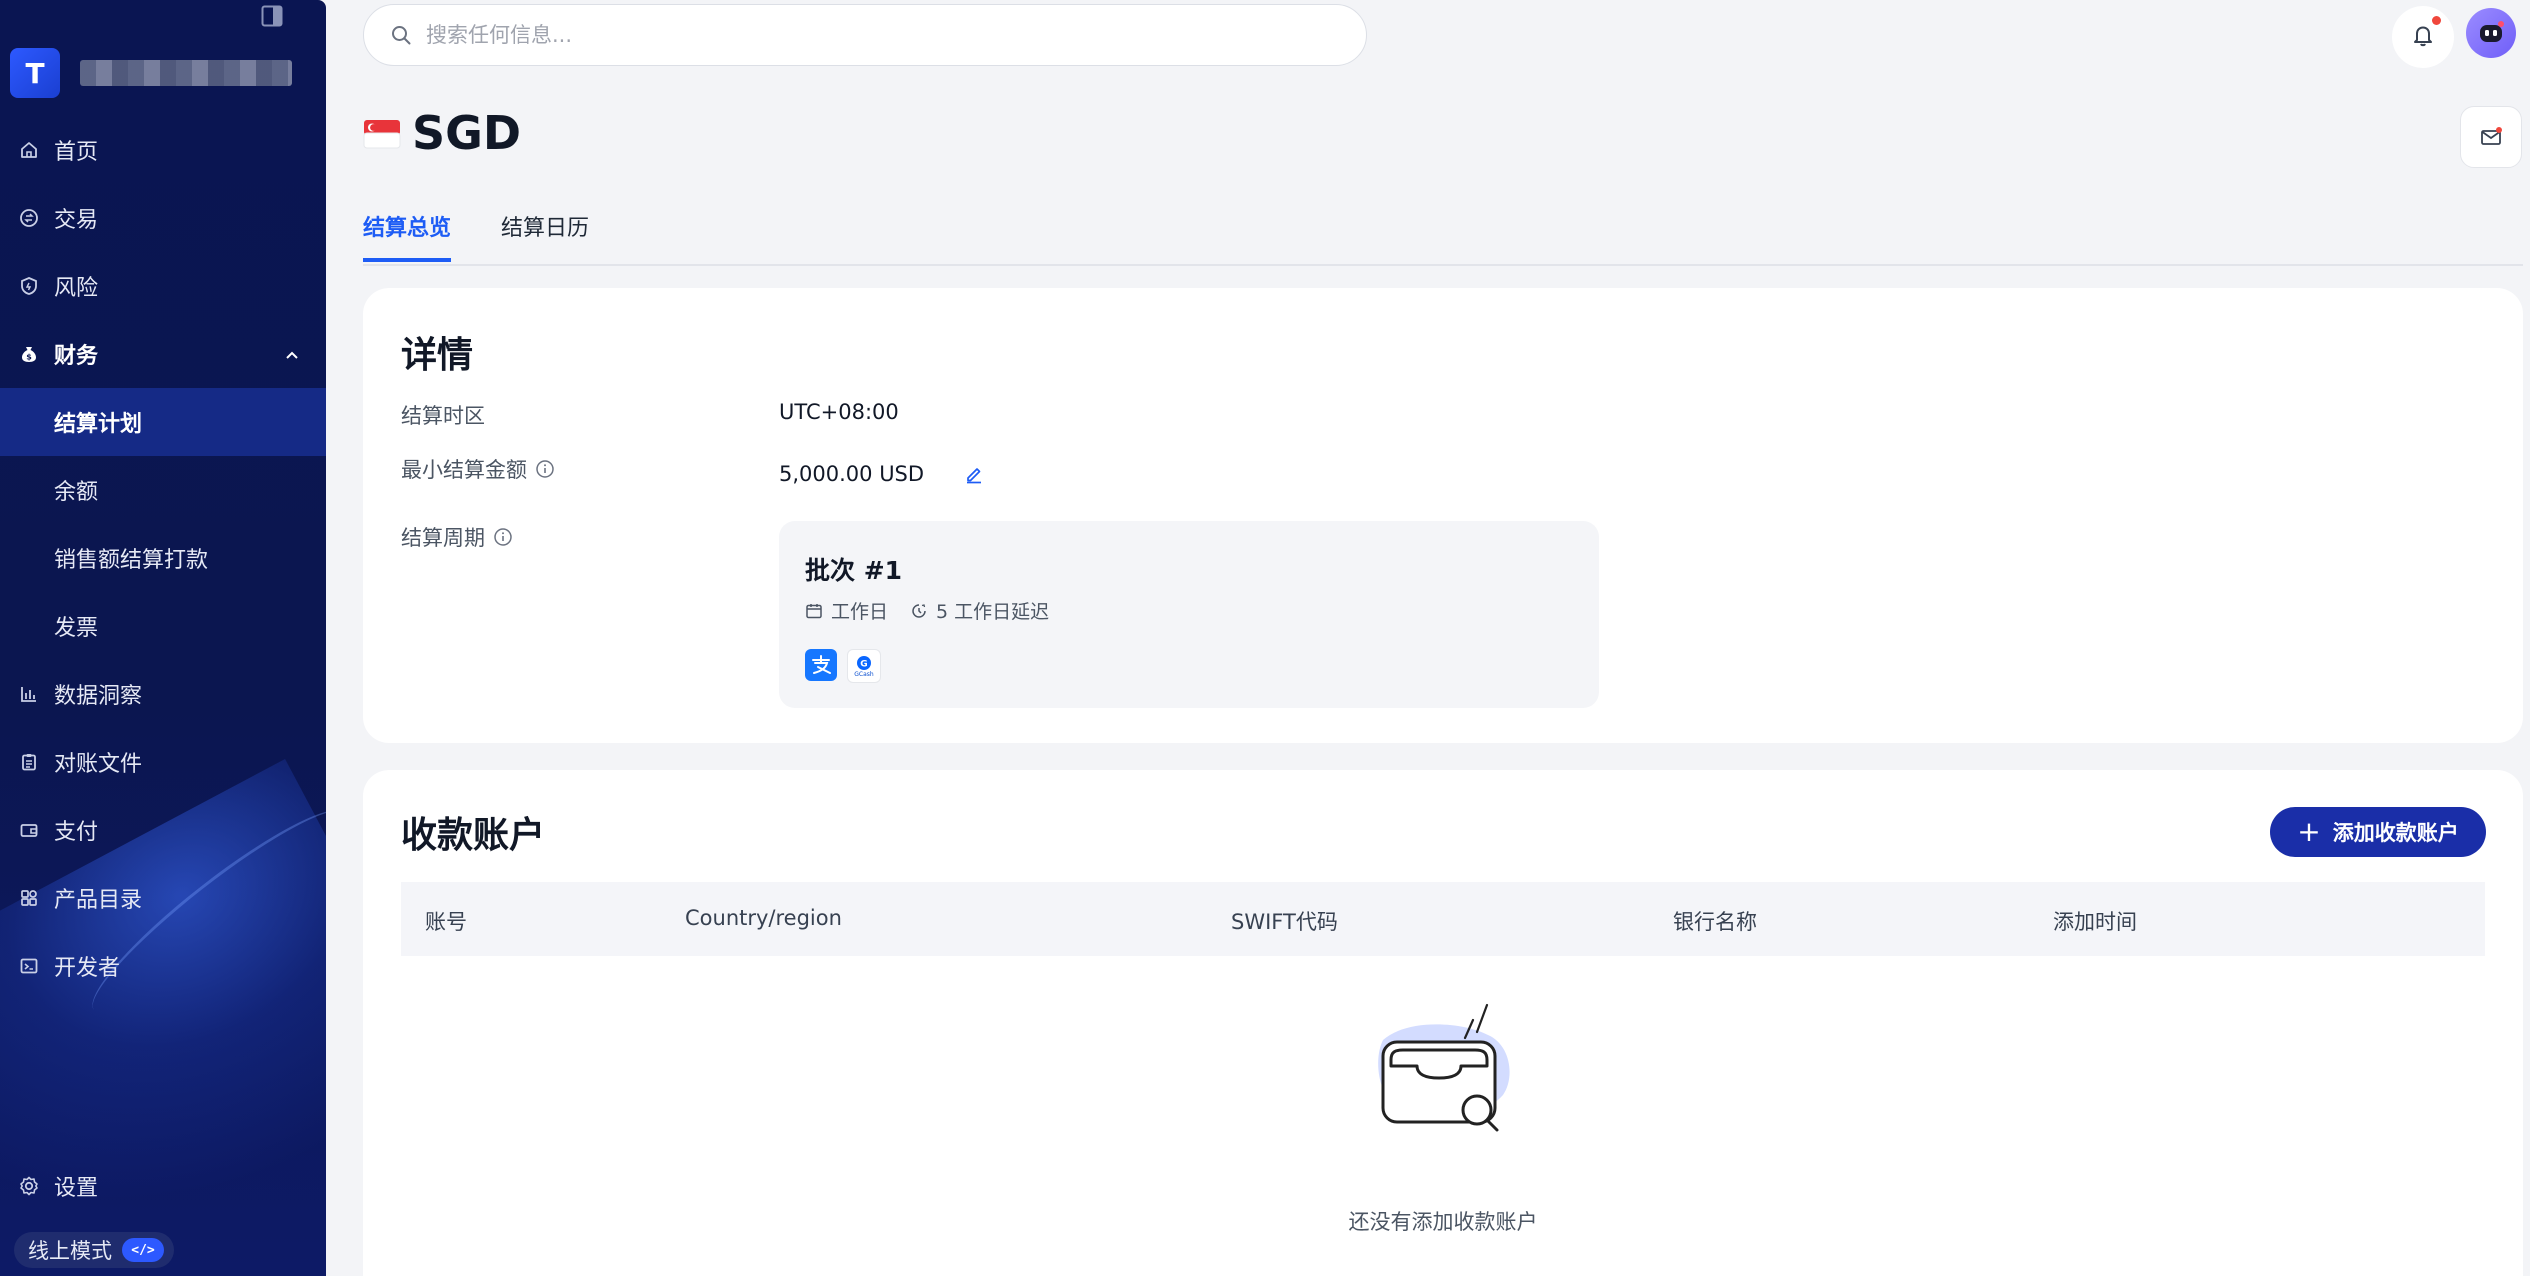 The image size is (2530, 1276). I want to click on transaction-icon, so click(29, 218).